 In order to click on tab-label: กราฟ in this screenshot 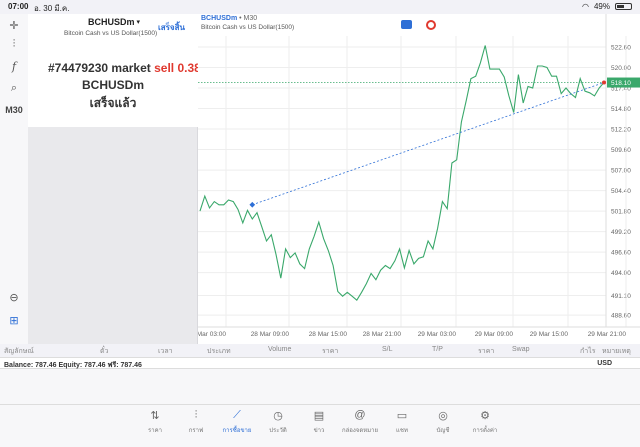, I will do `click(196, 431)`.